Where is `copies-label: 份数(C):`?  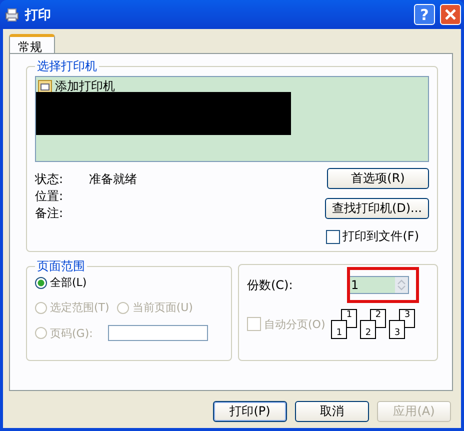
copies-label: 份数(C): is located at coordinates (270, 285).